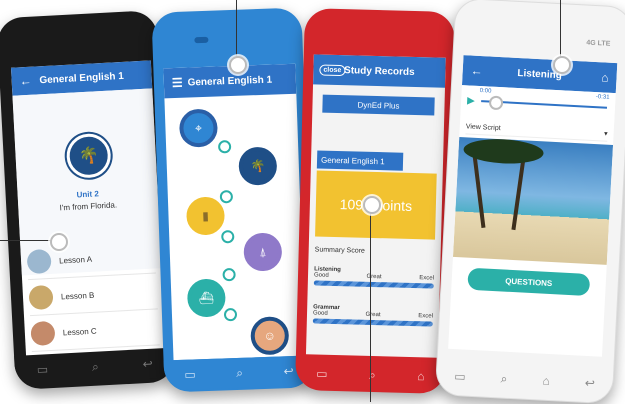 This screenshot has width=625, height=404. I want to click on beach-image, so click(533, 201).